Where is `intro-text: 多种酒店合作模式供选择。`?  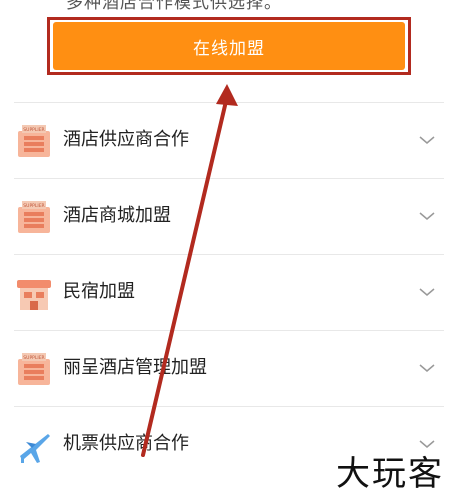
intro-text: 多种酒店合作模式供选择。 is located at coordinates (174, 6).